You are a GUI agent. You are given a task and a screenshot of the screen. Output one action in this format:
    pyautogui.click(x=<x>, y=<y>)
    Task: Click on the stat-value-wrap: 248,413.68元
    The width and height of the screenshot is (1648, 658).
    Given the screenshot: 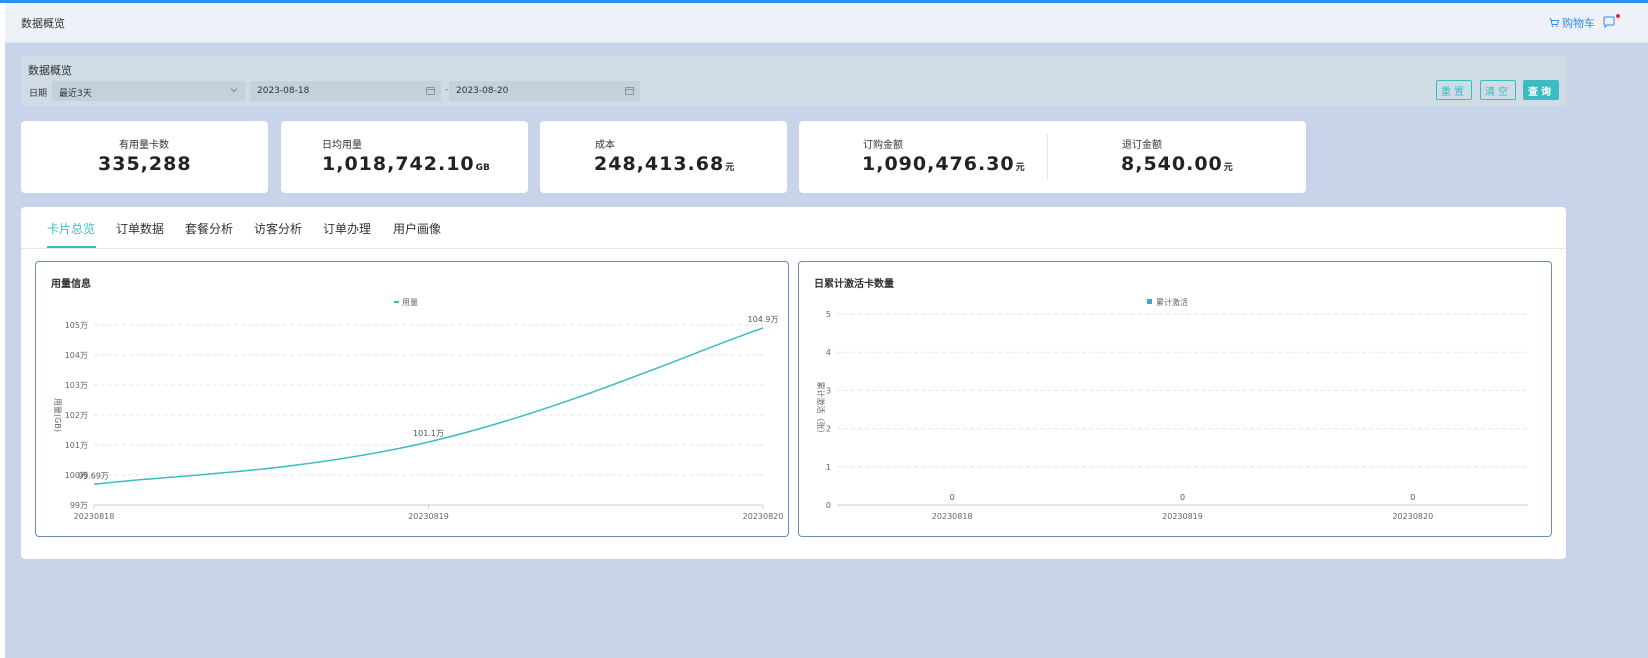 What is the action you would take?
    pyautogui.click(x=664, y=164)
    